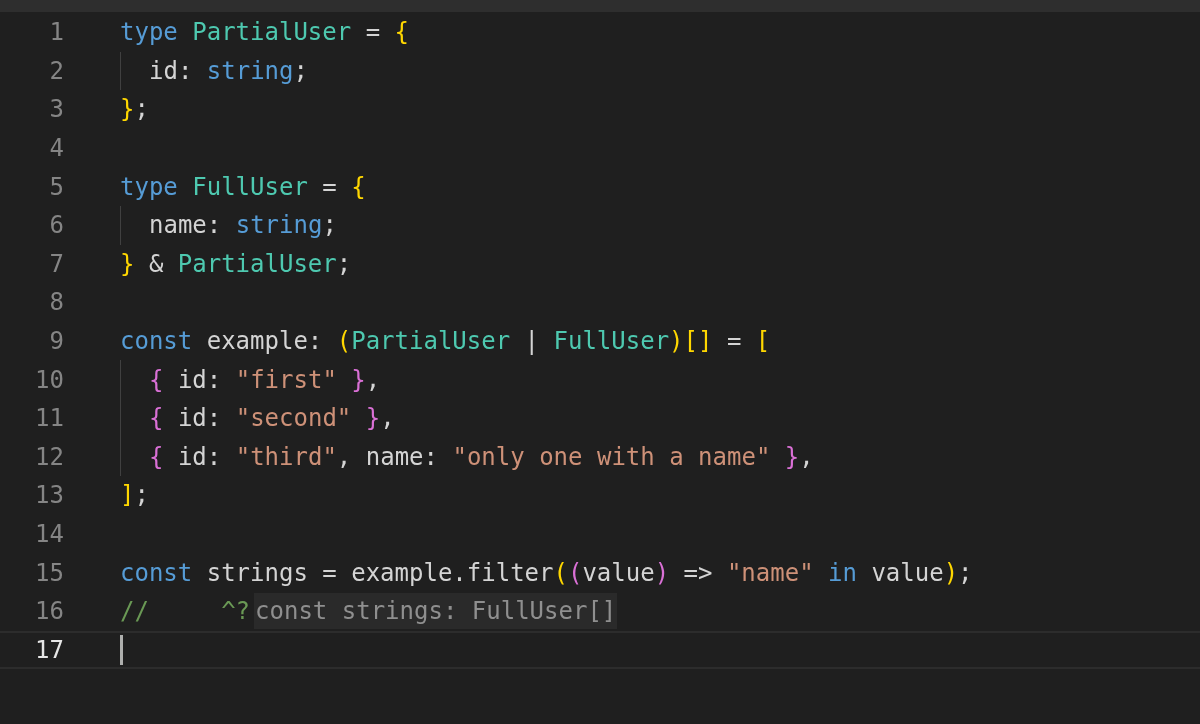  I want to click on line-number: 13, so click(49, 496).